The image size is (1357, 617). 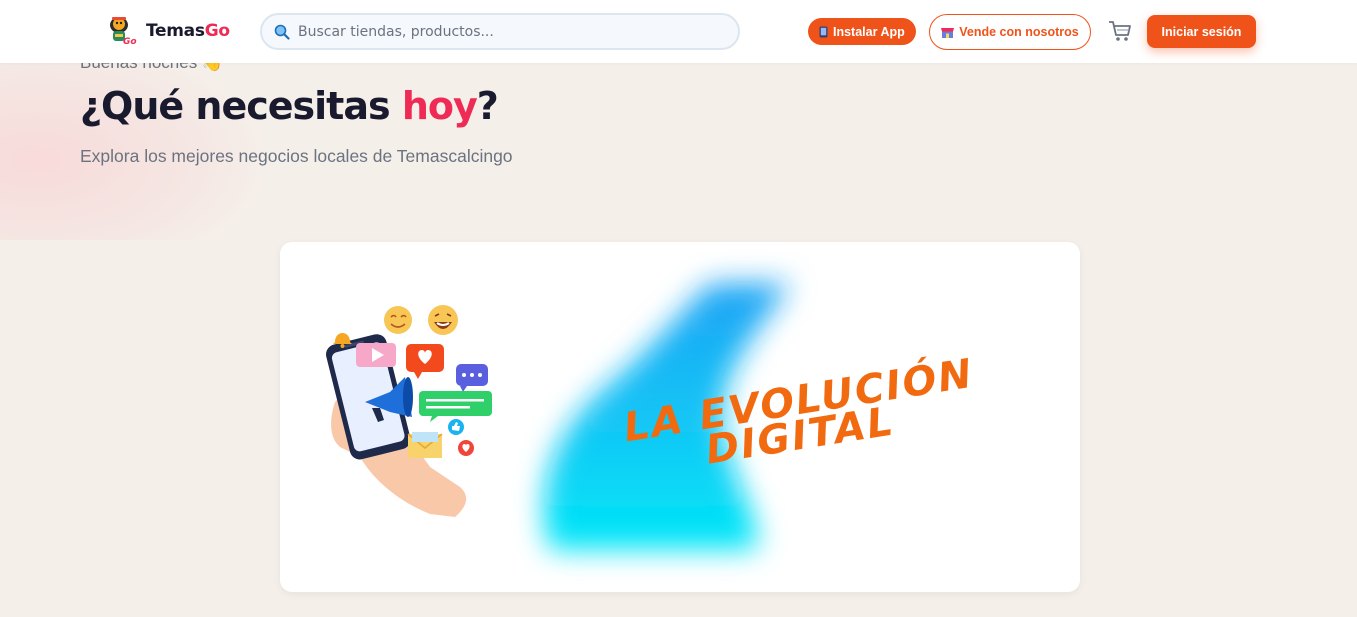 What do you see at coordinates (289, 106) in the screenshot?
I see `page-title: ¿Qué necesitas hoy?` at bounding box center [289, 106].